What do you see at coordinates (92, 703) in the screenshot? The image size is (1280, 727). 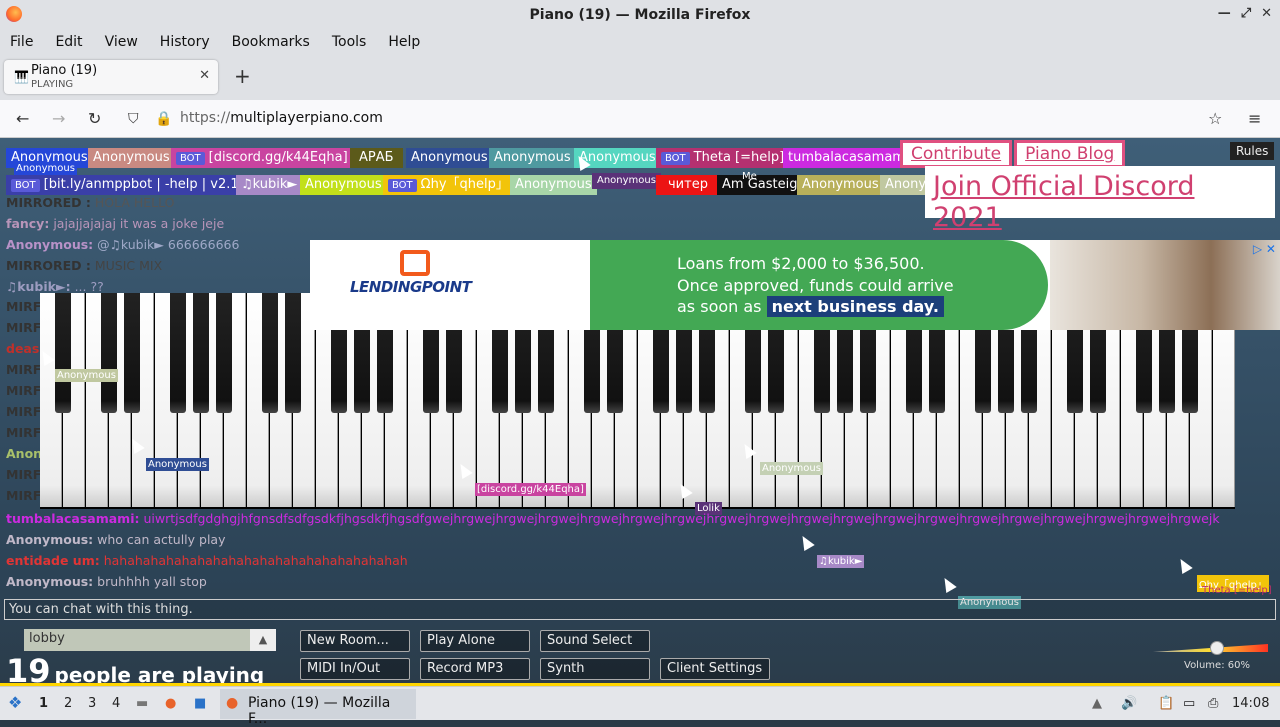 I see `workspace-3: 3` at bounding box center [92, 703].